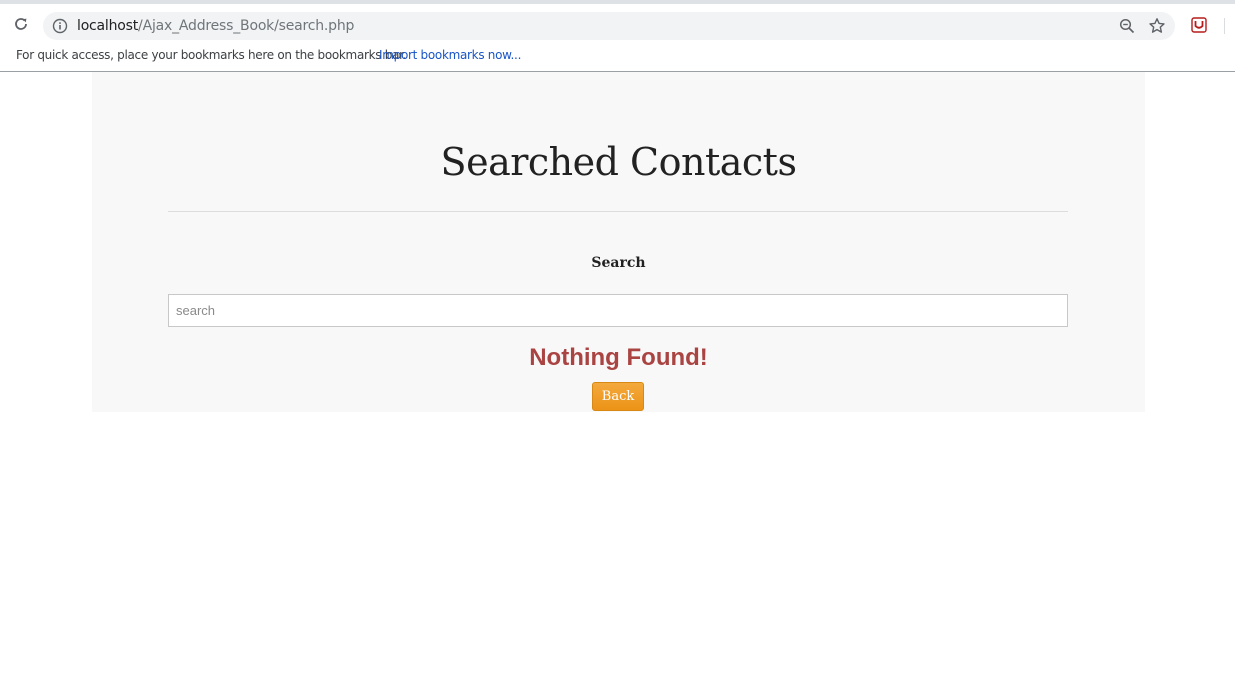 The image size is (1235, 695). What do you see at coordinates (1224, 26) in the screenshot?
I see `toolbar-divider` at bounding box center [1224, 26].